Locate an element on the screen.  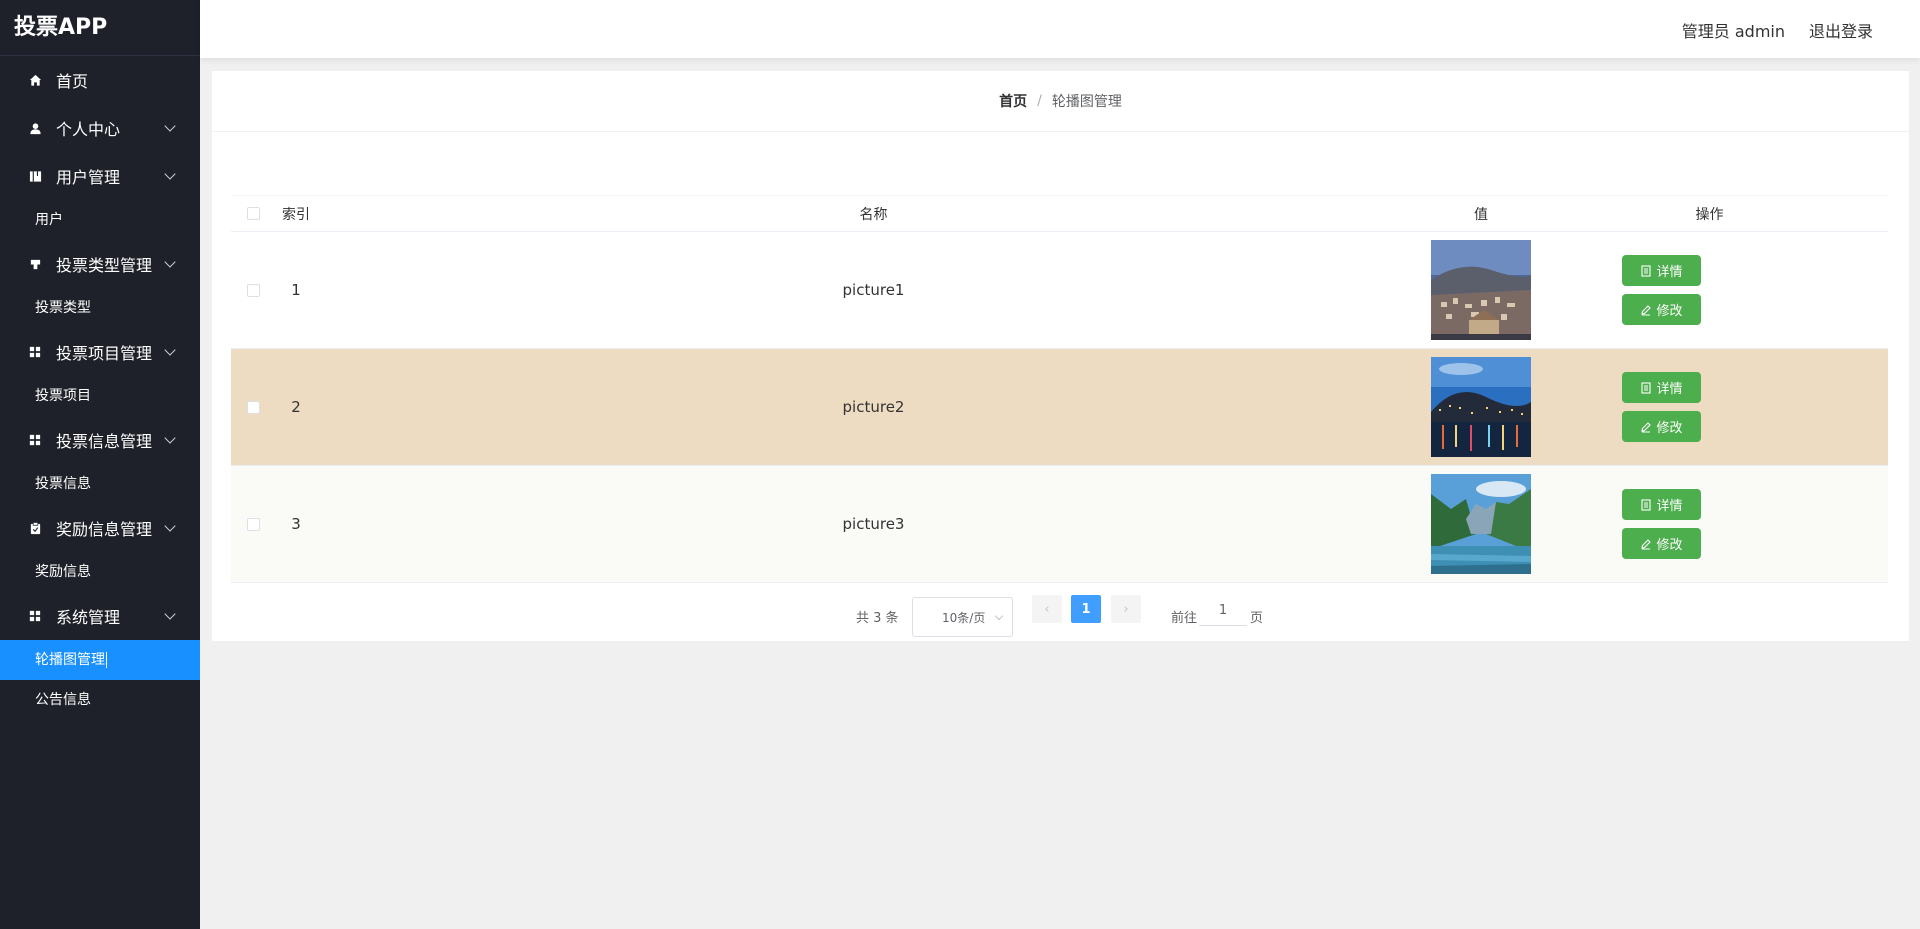
sidebar-subitem-notice: 公告信息 is located at coordinates (100, 700).